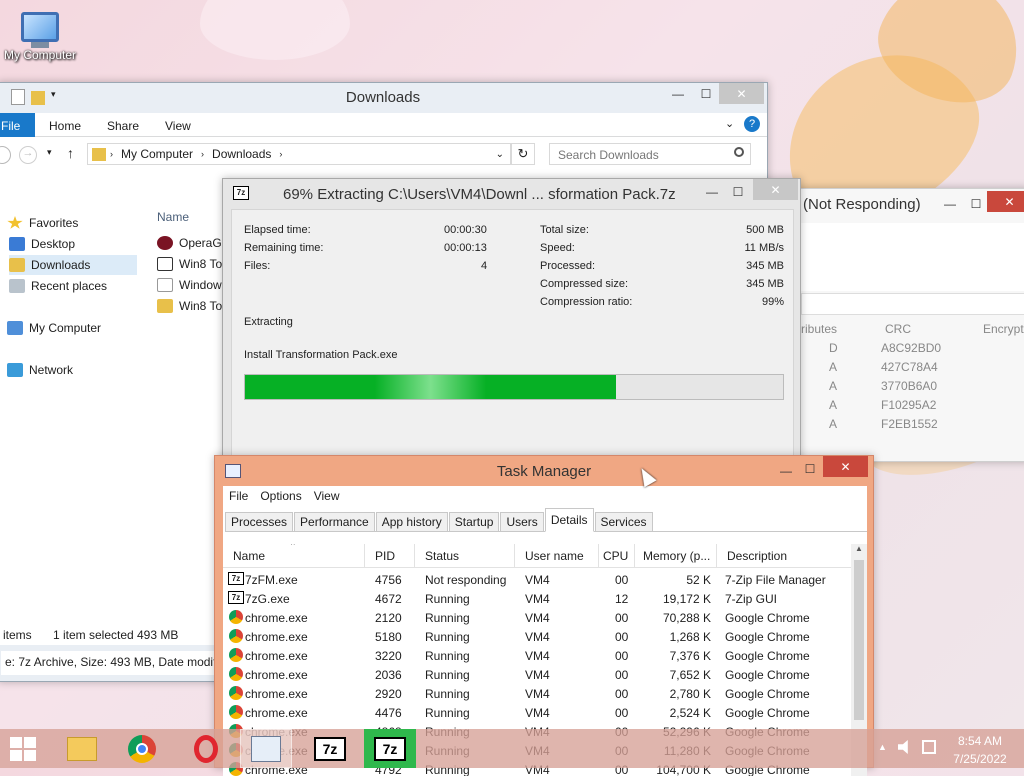  What do you see at coordinates (833, 386) in the screenshot?
I see `attr-cell: A` at bounding box center [833, 386].